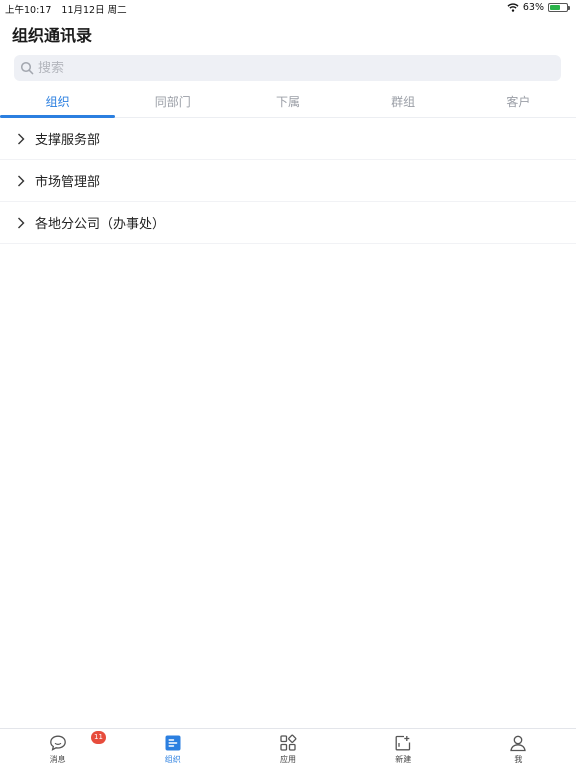 The image size is (576, 768). Describe the element at coordinates (28, 10) in the screenshot. I see `status-time: 上午10:17` at that location.